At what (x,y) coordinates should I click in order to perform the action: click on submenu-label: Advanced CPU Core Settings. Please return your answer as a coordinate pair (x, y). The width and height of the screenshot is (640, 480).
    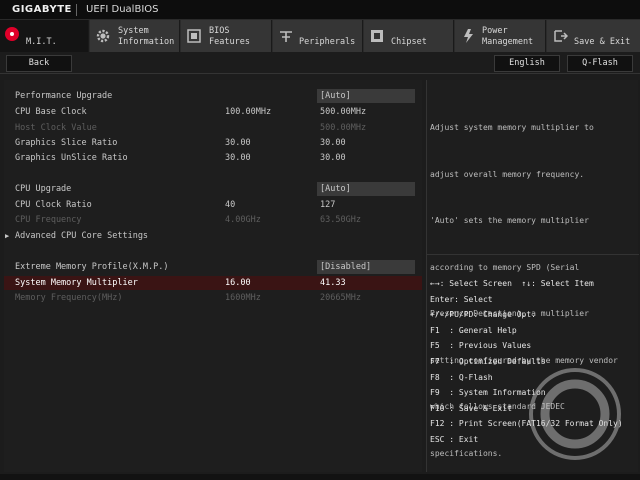
    Looking at the image, I should click on (82, 236).